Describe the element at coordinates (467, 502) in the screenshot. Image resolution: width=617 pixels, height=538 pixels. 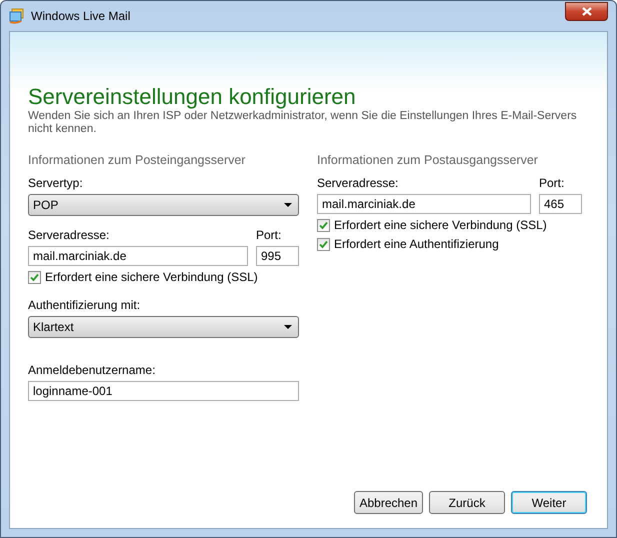
I see `dialog-button: Zurück` at that location.